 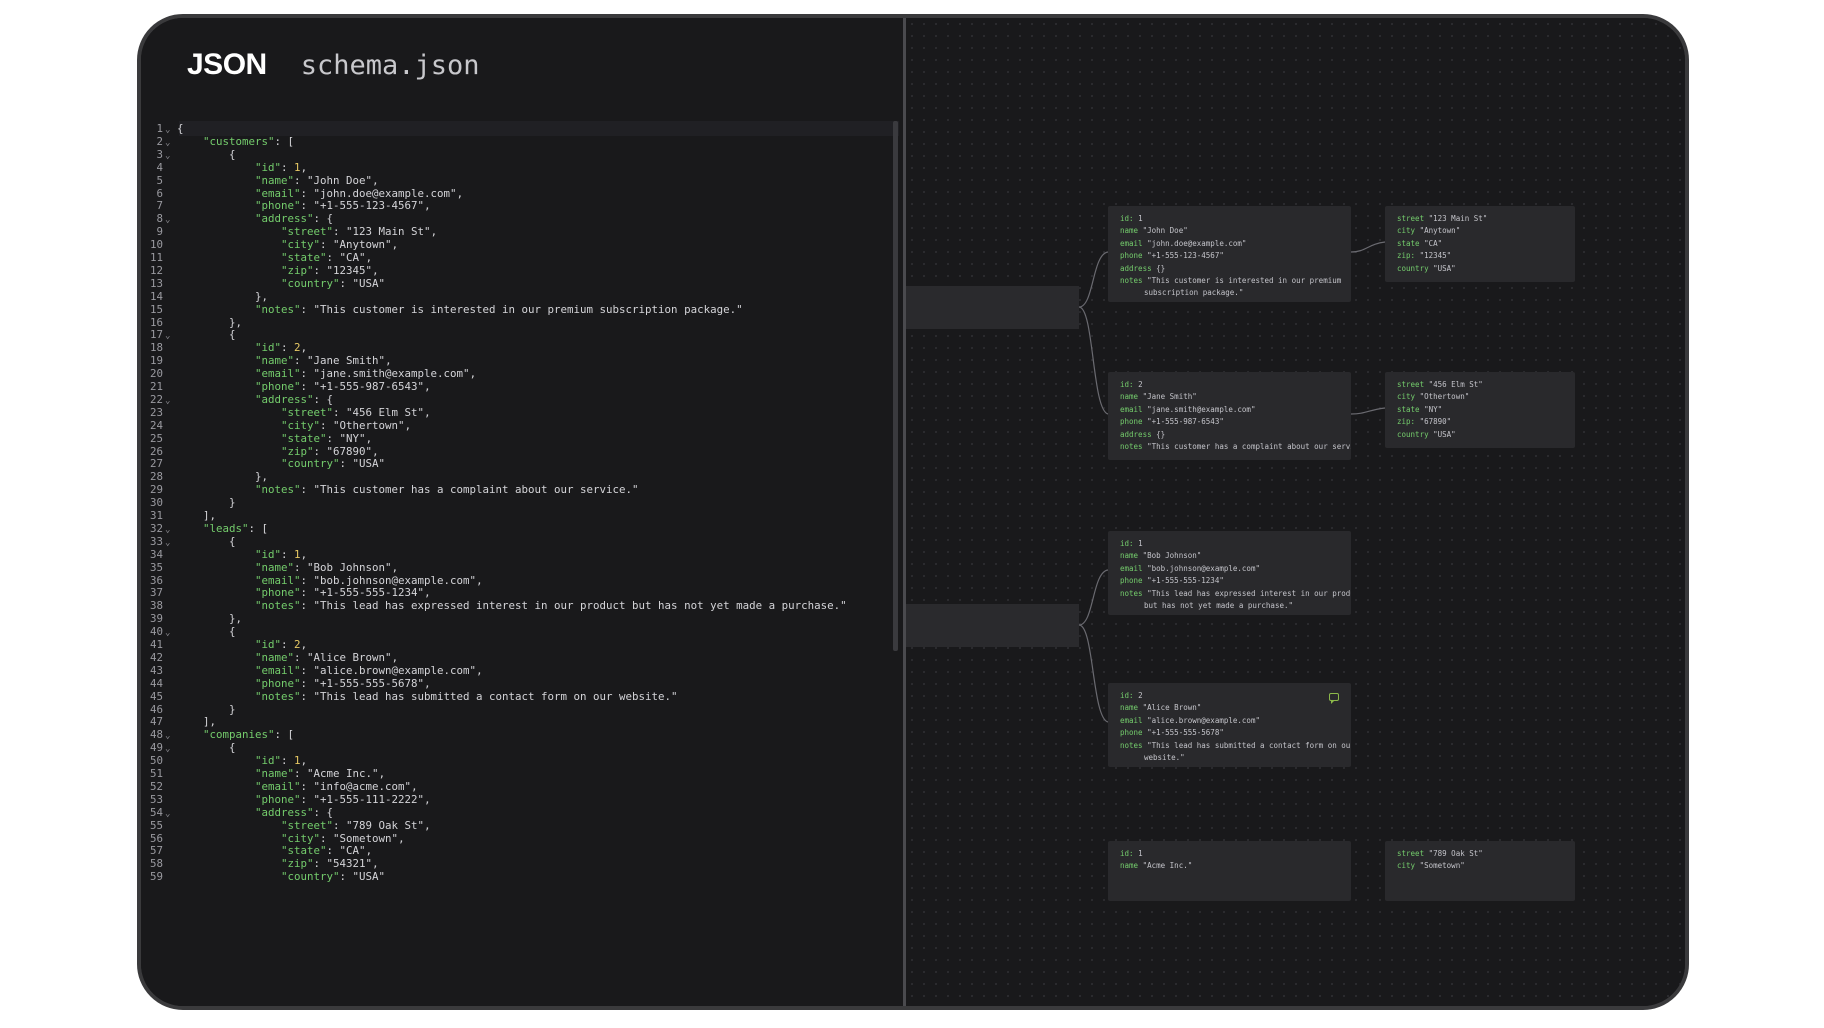 I want to click on node-field: name "John Doe", so click(x=1229, y=231).